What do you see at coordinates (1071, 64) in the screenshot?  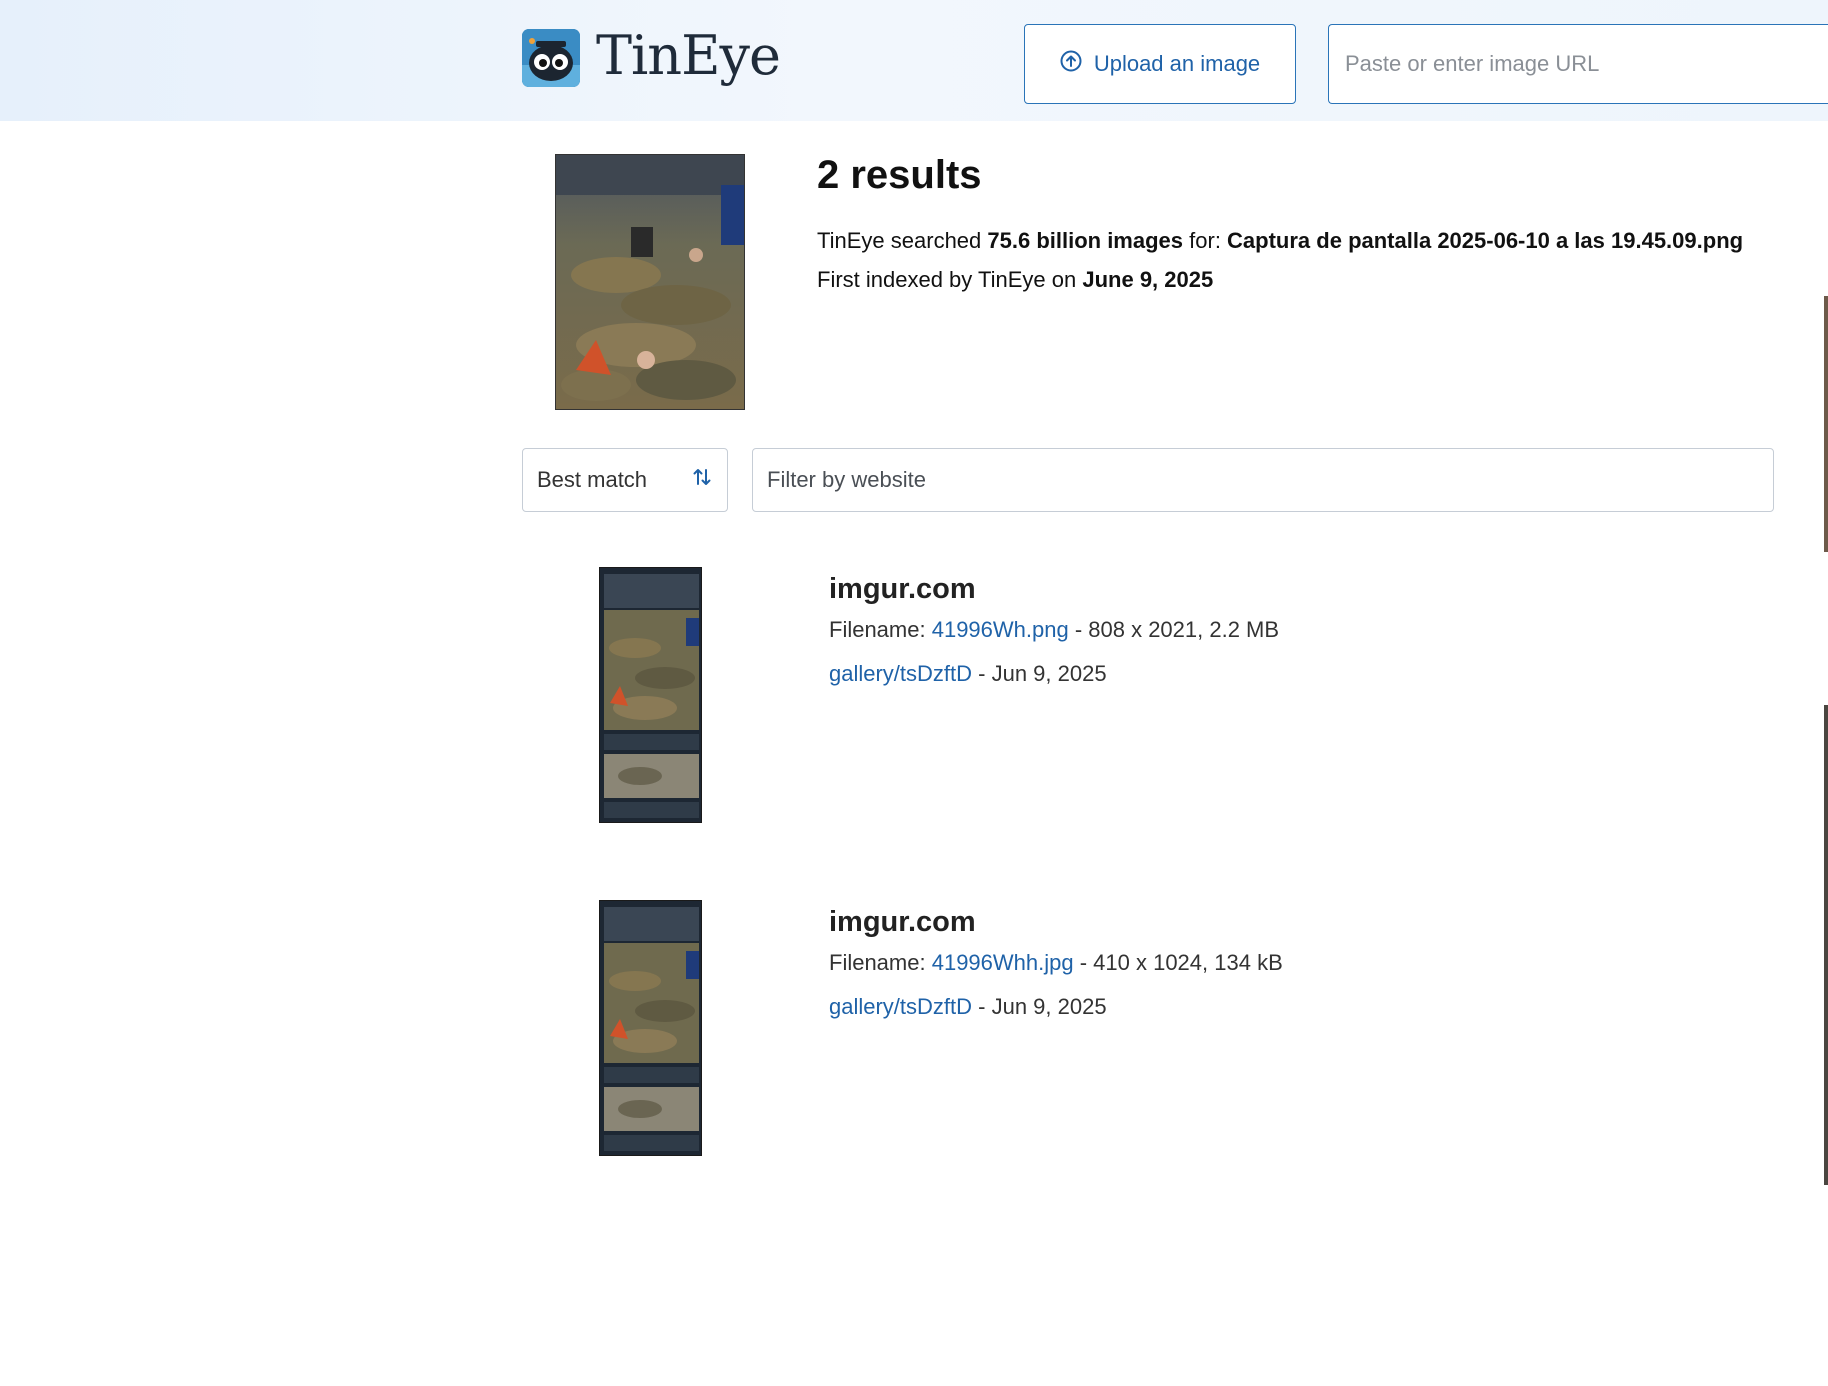 I see `upload-arrow-icon` at bounding box center [1071, 64].